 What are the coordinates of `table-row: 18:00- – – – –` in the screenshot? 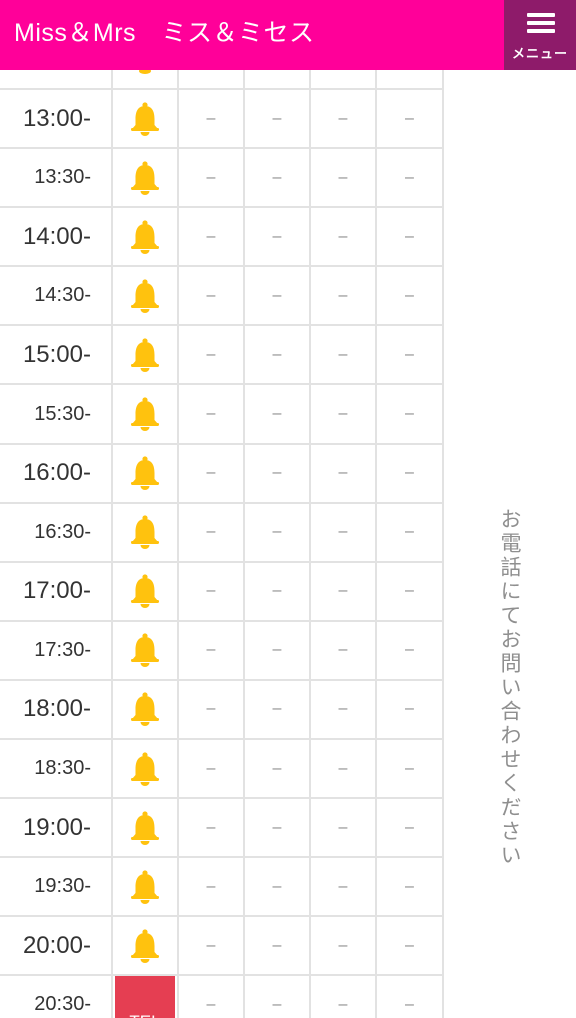 It's located at (221, 710).